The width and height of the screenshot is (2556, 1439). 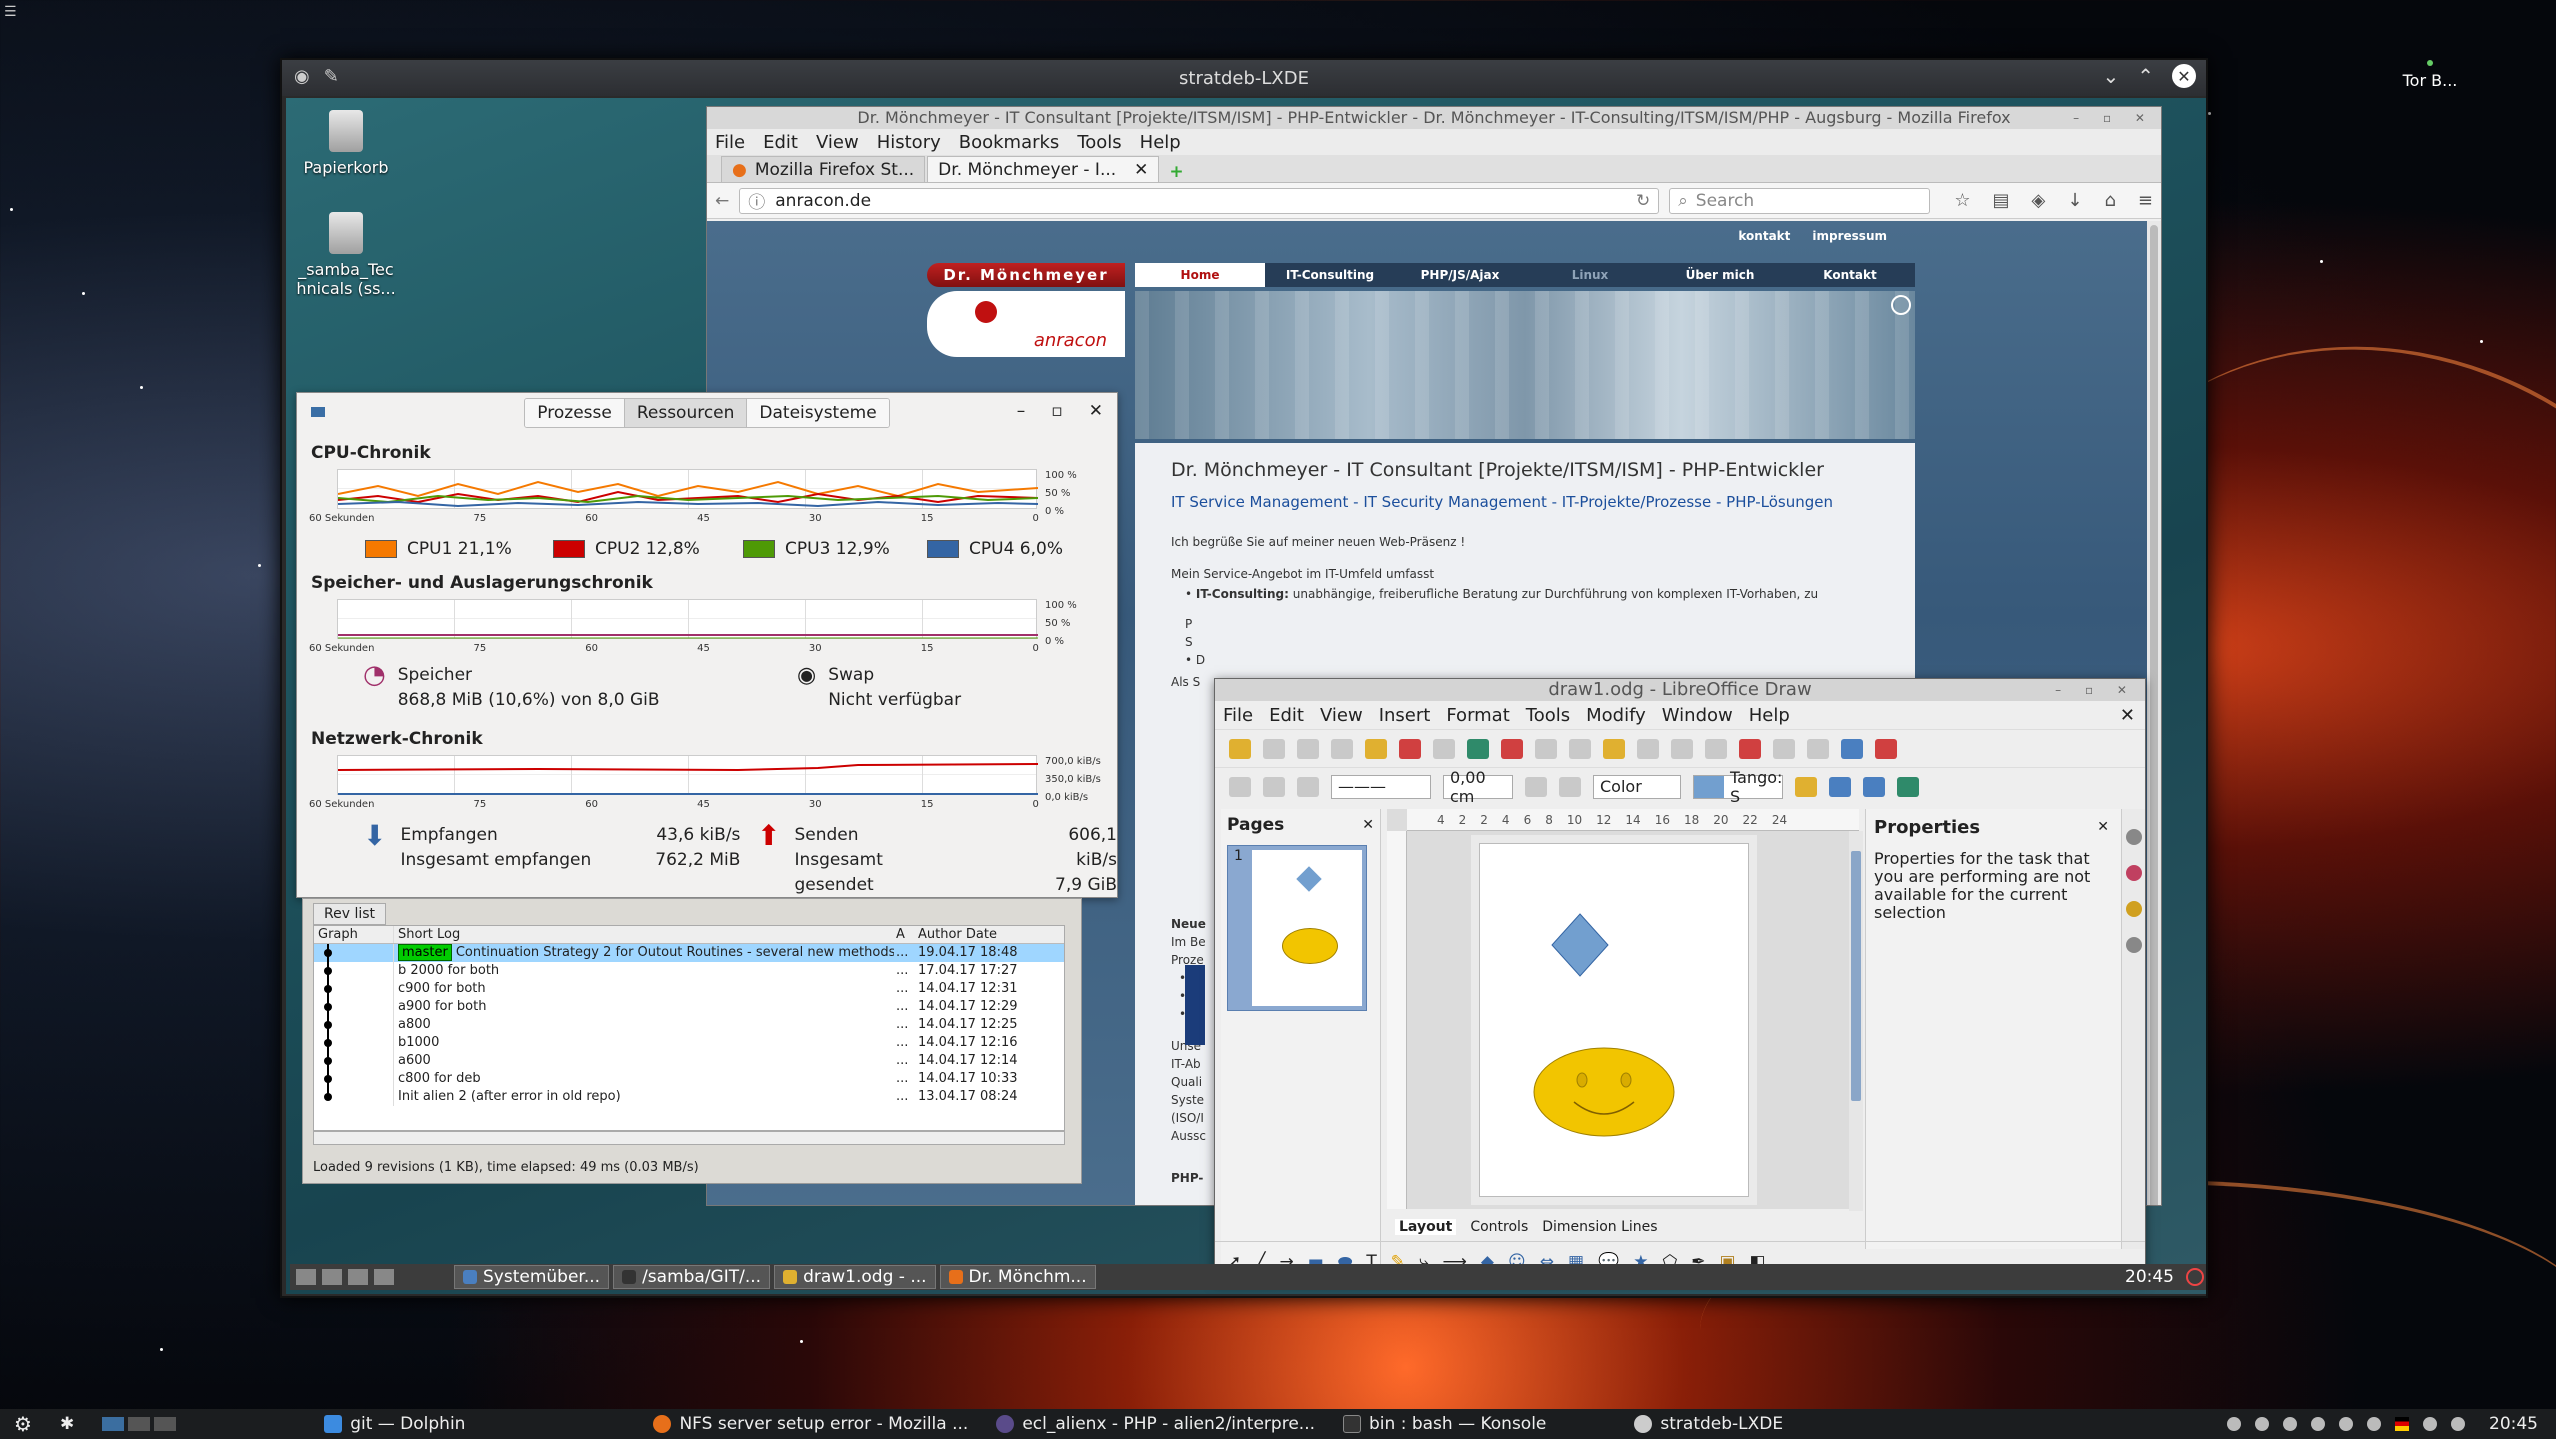 I want to click on sysmon-header: Prozesse Ressourcen Dateisysteme – ▫ ✕, so click(x=707, y=413).